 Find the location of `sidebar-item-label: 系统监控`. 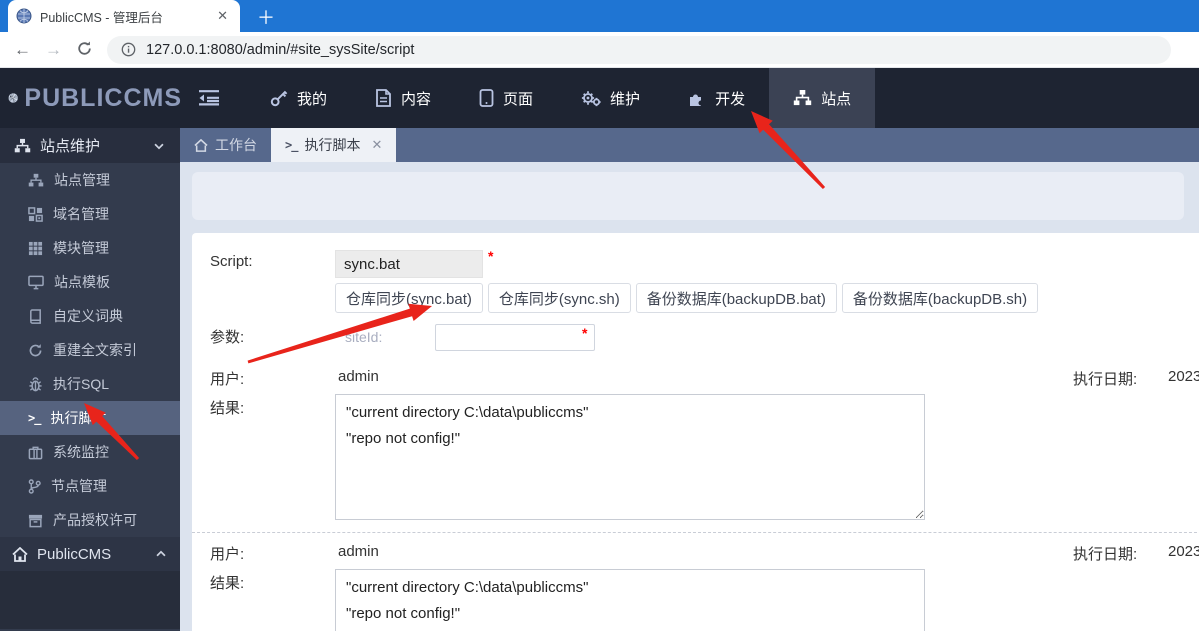

sidebar-item-label: 系统监控 is located at coordinates (81, 452).